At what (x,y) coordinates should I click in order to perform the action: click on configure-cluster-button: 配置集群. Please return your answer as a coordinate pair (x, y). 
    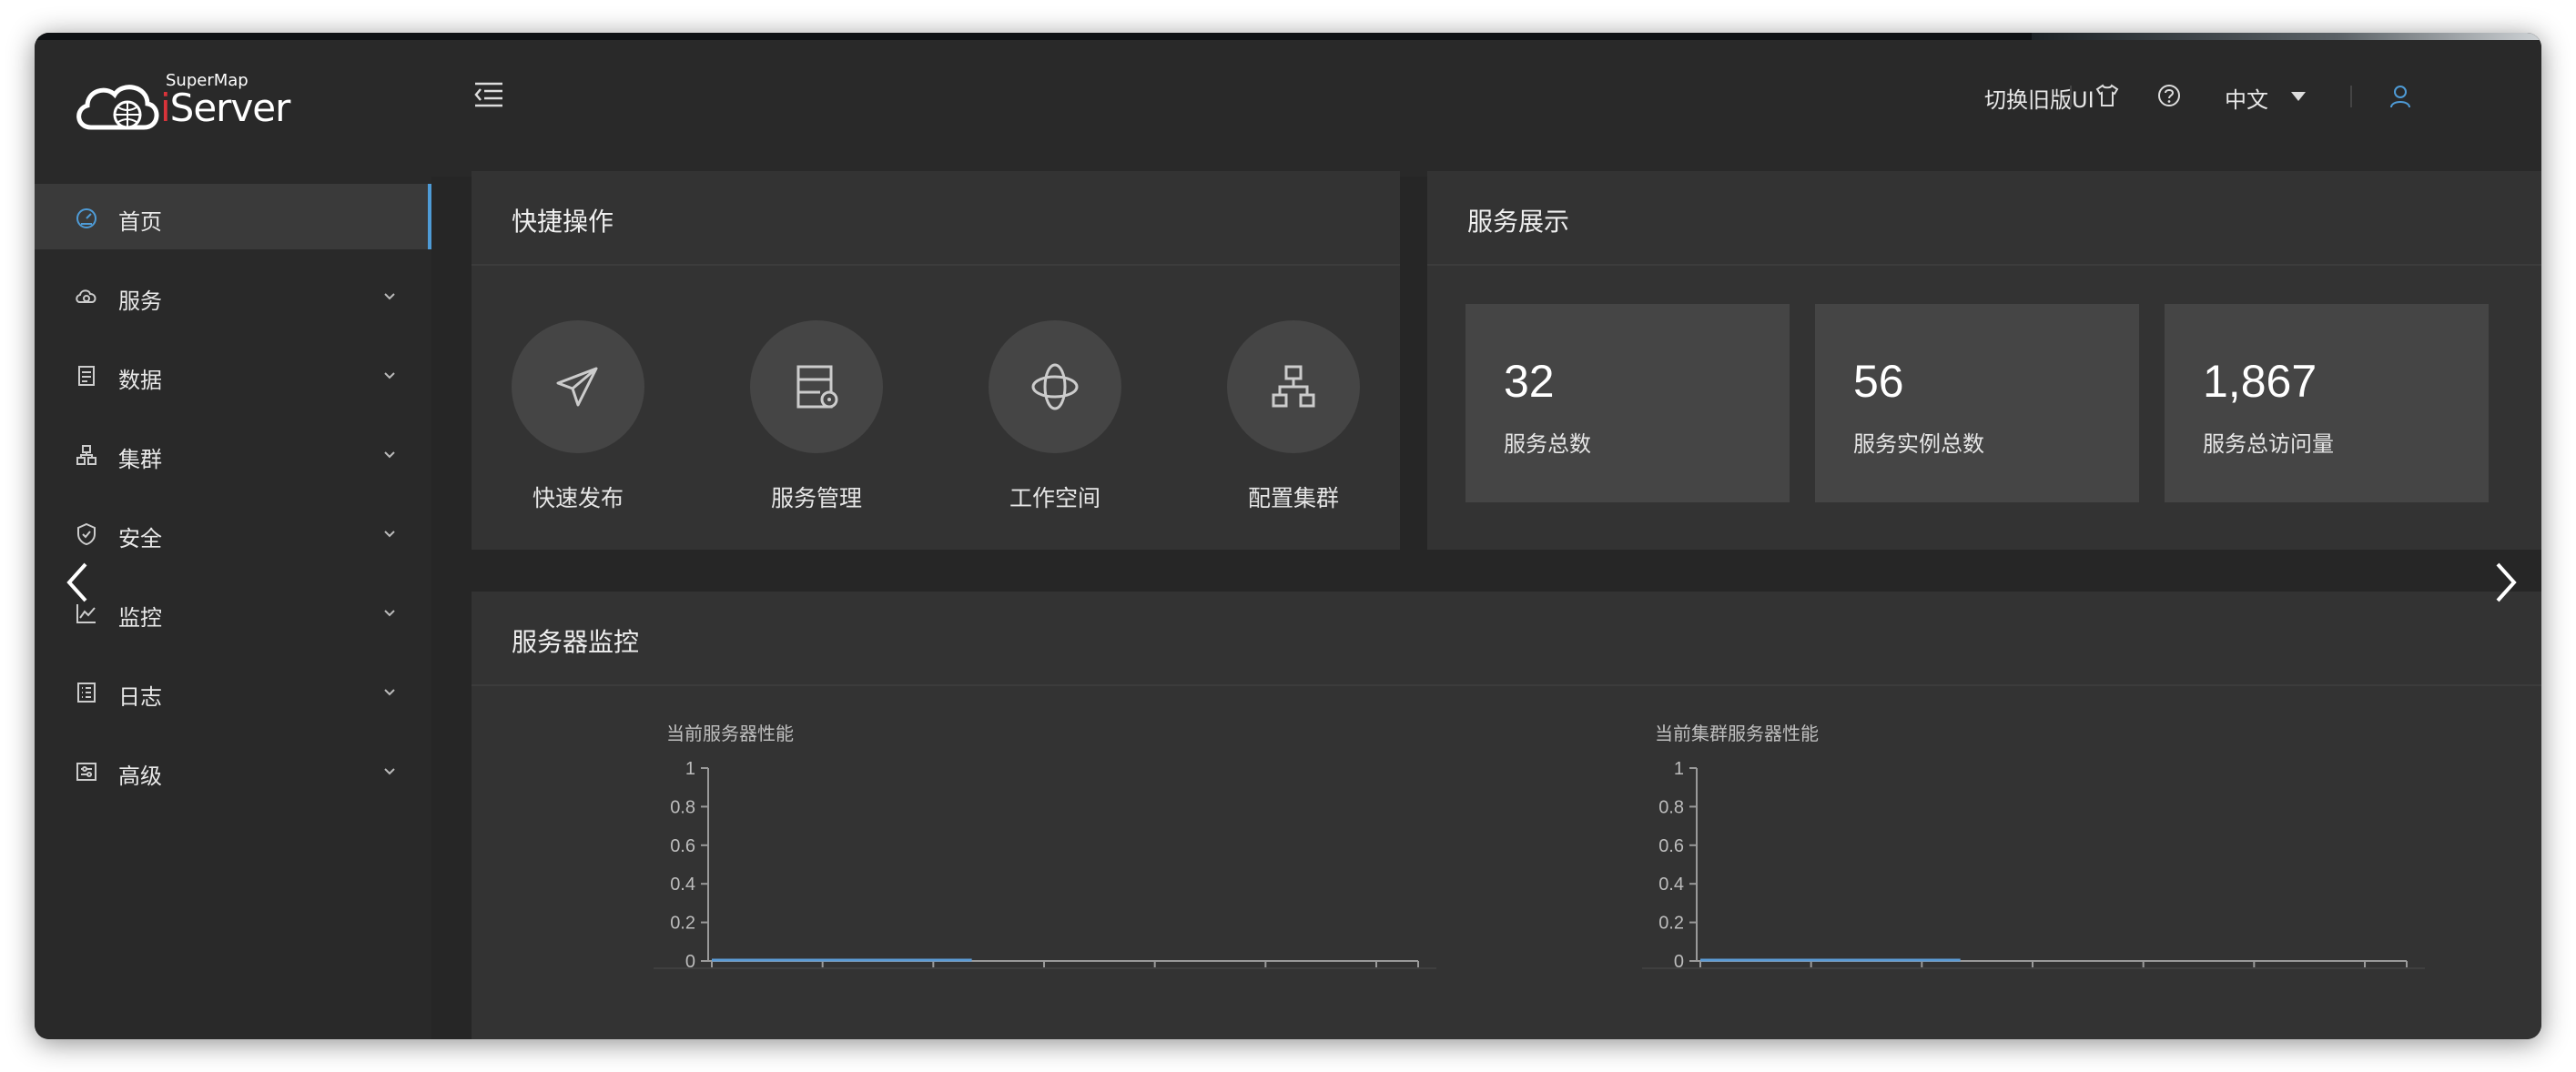
    Looking at the image, I should click on (1293, 416).